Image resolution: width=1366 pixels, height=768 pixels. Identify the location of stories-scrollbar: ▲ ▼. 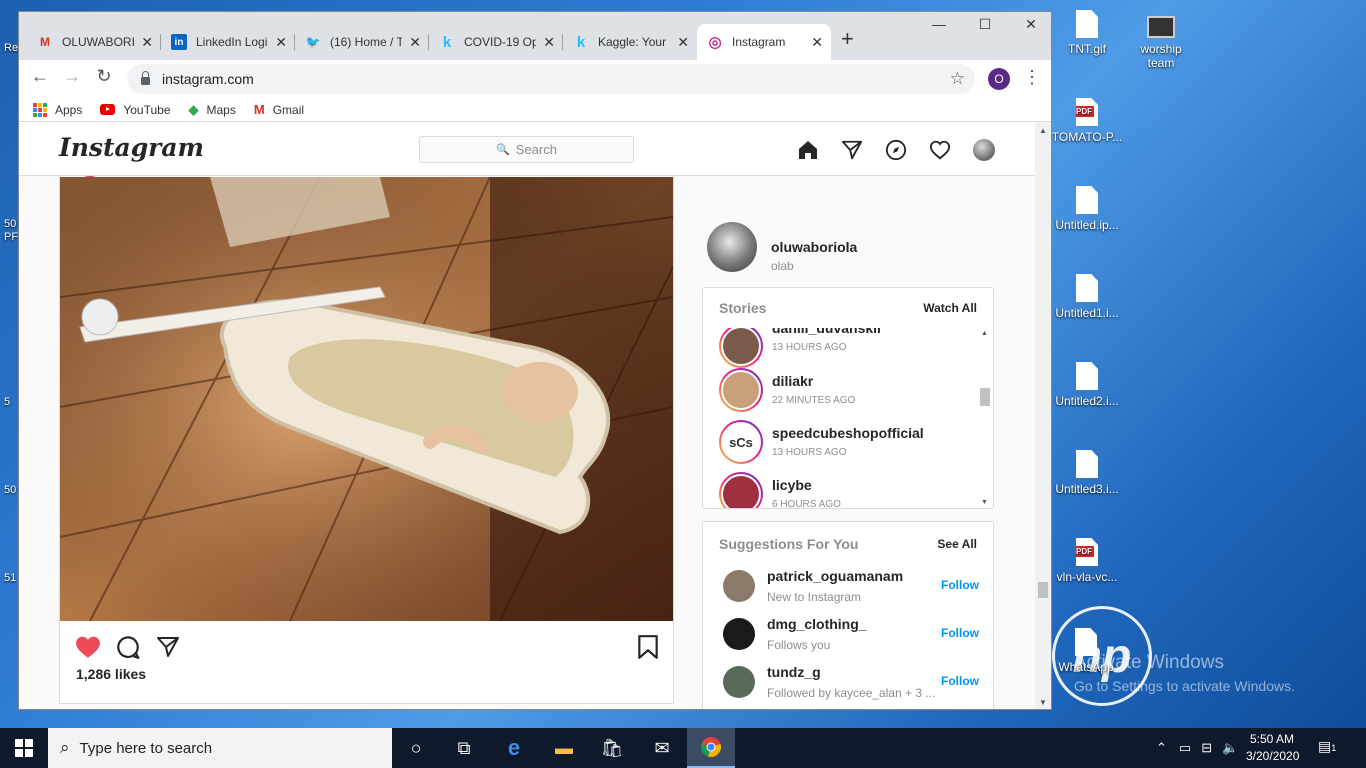
(985, 418).